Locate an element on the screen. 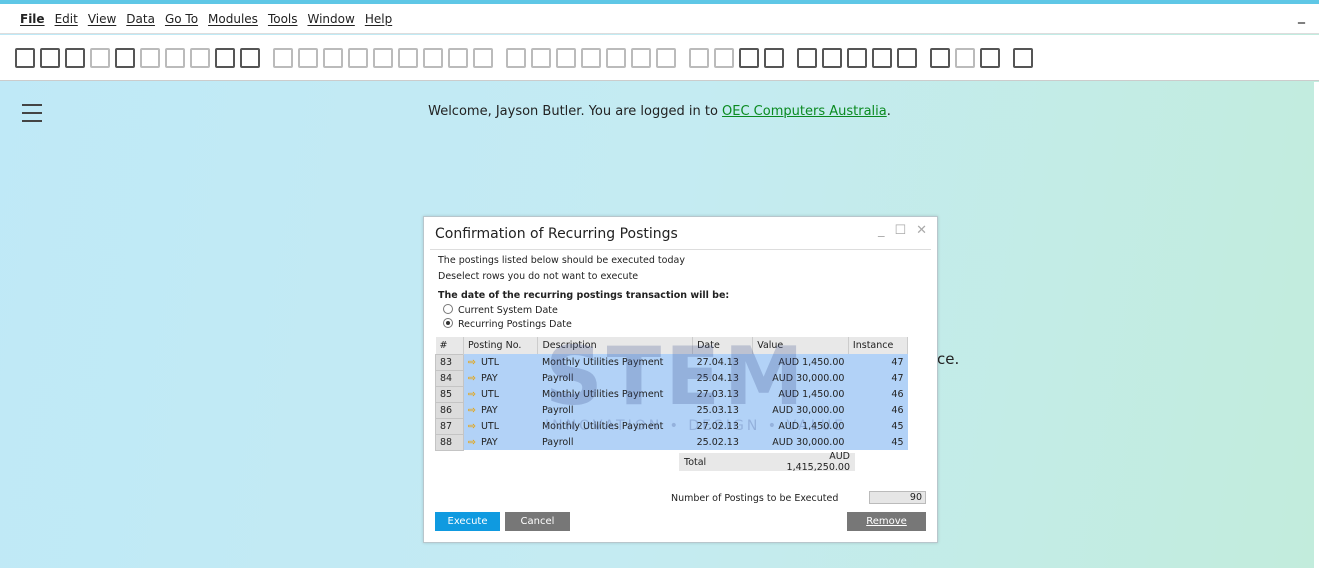 The image size is (1319, 568). form-settings-icon is located at coordinates (250, 57).